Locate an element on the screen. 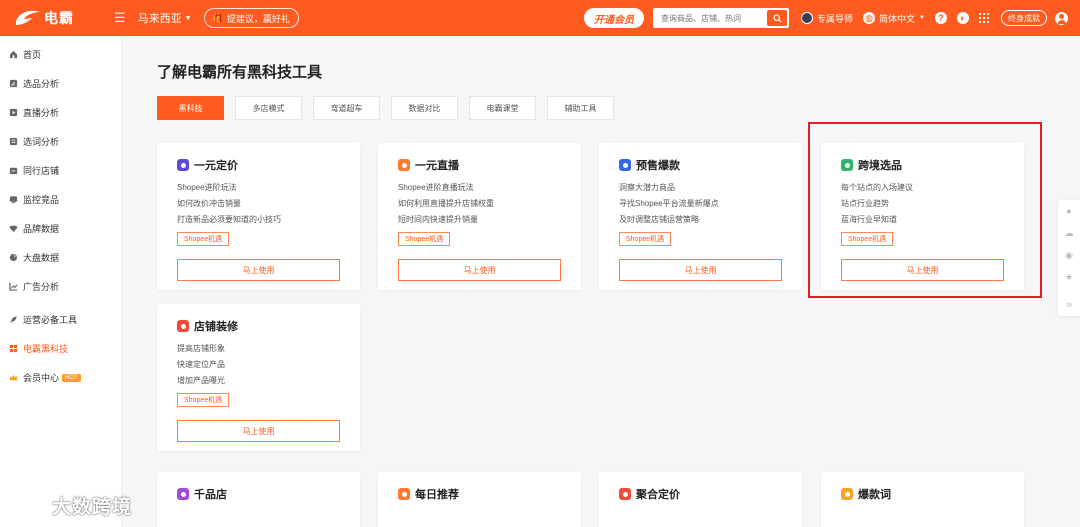  language-select: ◍ 简体中文 ▼ is located at coordinates (894, 18).